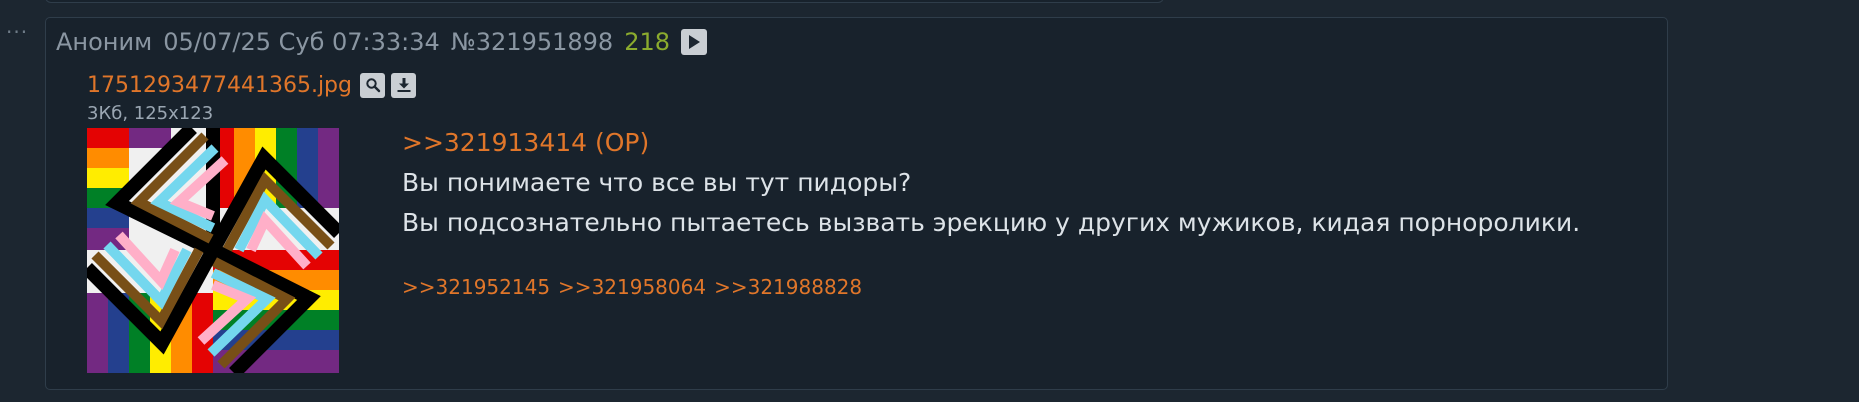  Describe the element at coordinates (604, 1) in the screenshot. I see `previous-post-edge` at that location.